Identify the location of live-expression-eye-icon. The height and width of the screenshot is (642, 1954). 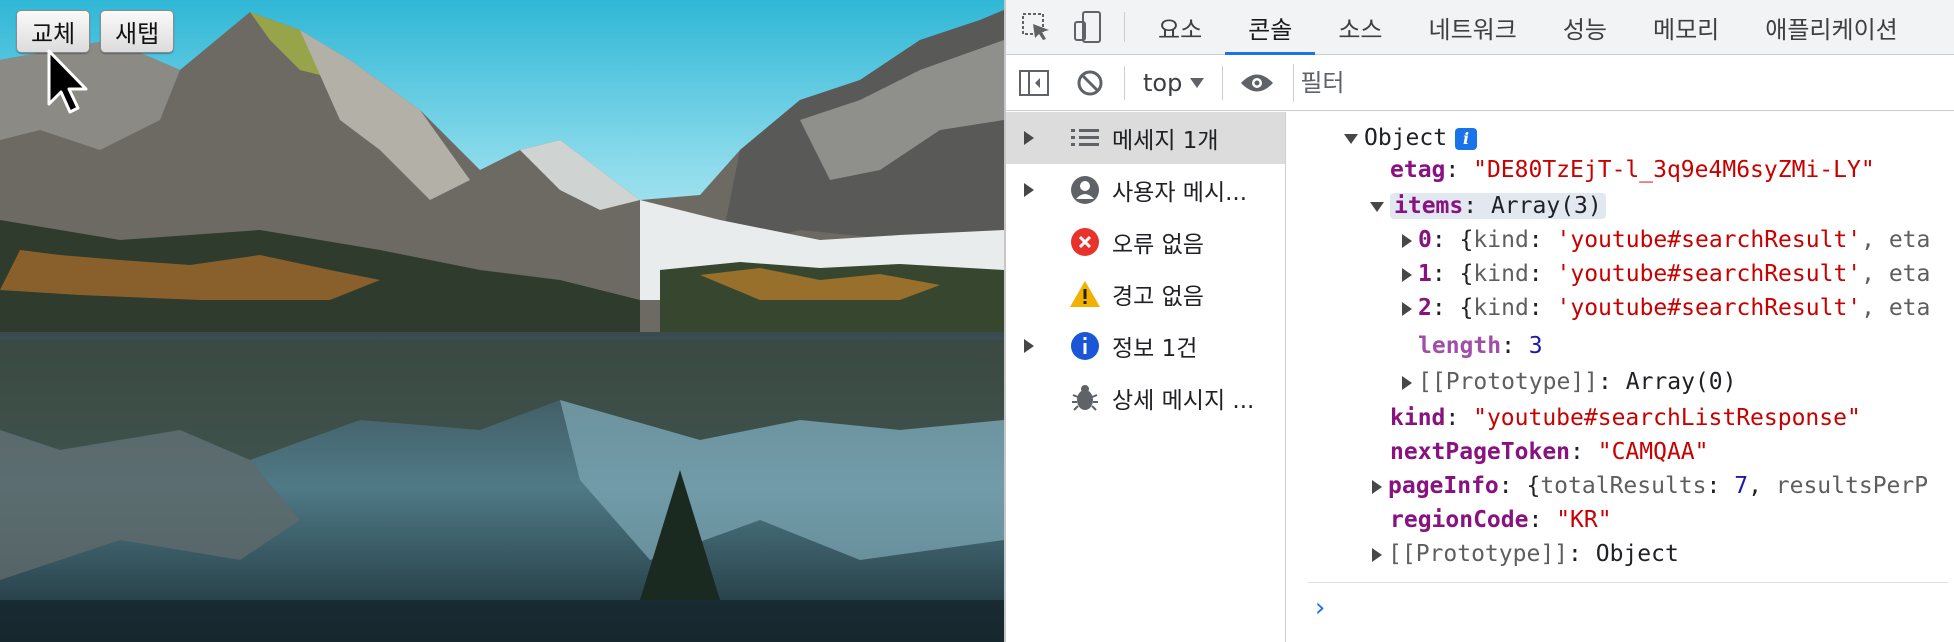
(1257, 83).